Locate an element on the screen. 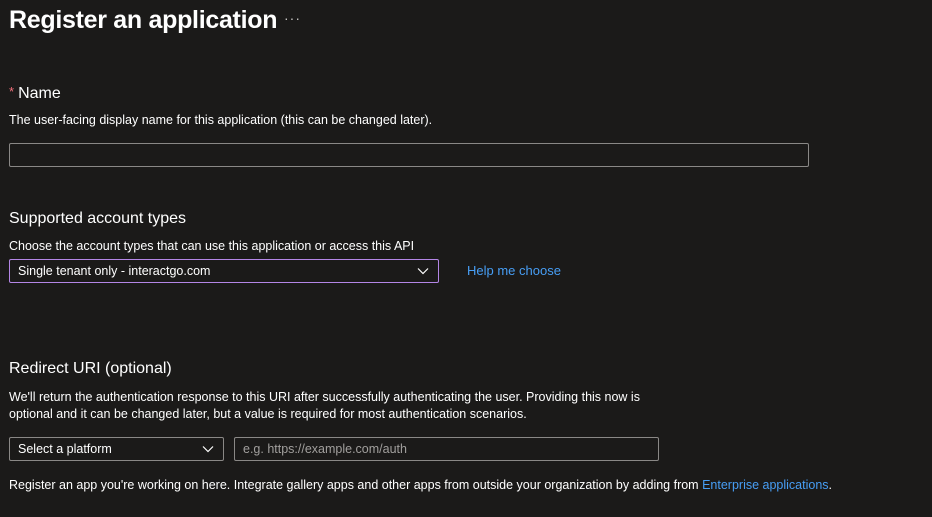 This screenshot has height=517, width=932. help-me-choose-link: Help me choose is located at coordinates (514, 270).